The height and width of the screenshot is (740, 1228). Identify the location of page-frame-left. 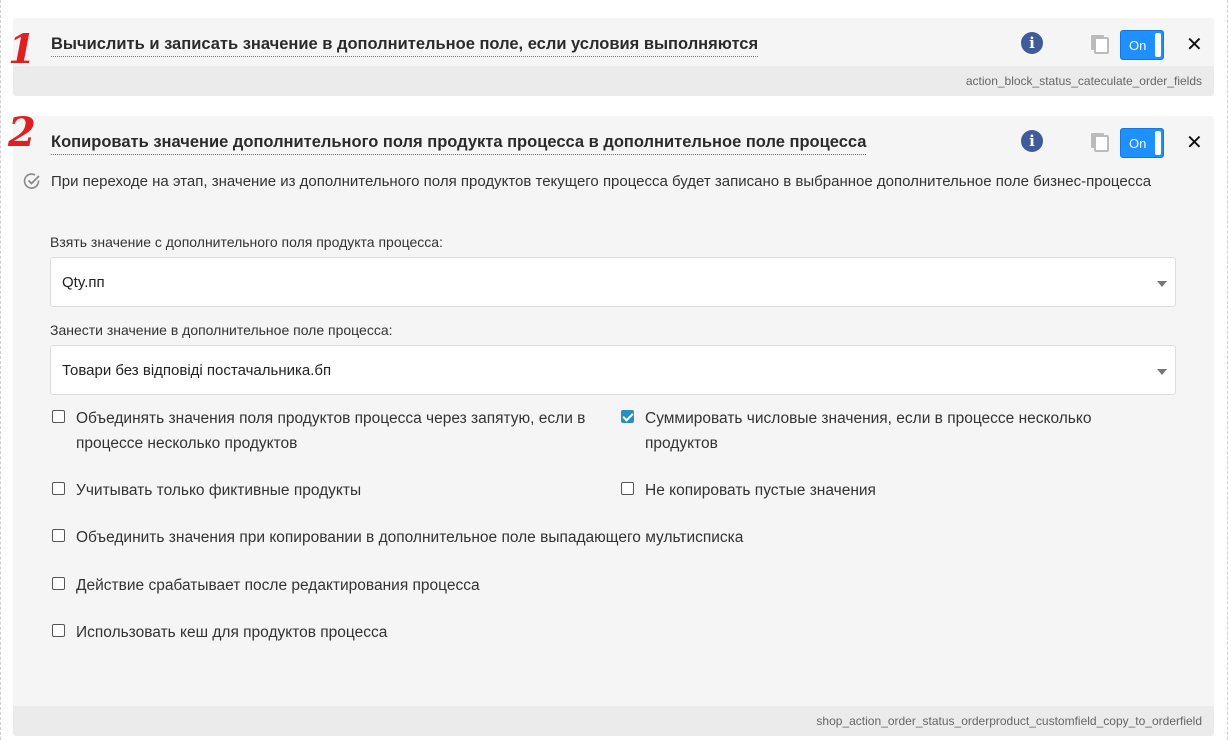
(0, 370).